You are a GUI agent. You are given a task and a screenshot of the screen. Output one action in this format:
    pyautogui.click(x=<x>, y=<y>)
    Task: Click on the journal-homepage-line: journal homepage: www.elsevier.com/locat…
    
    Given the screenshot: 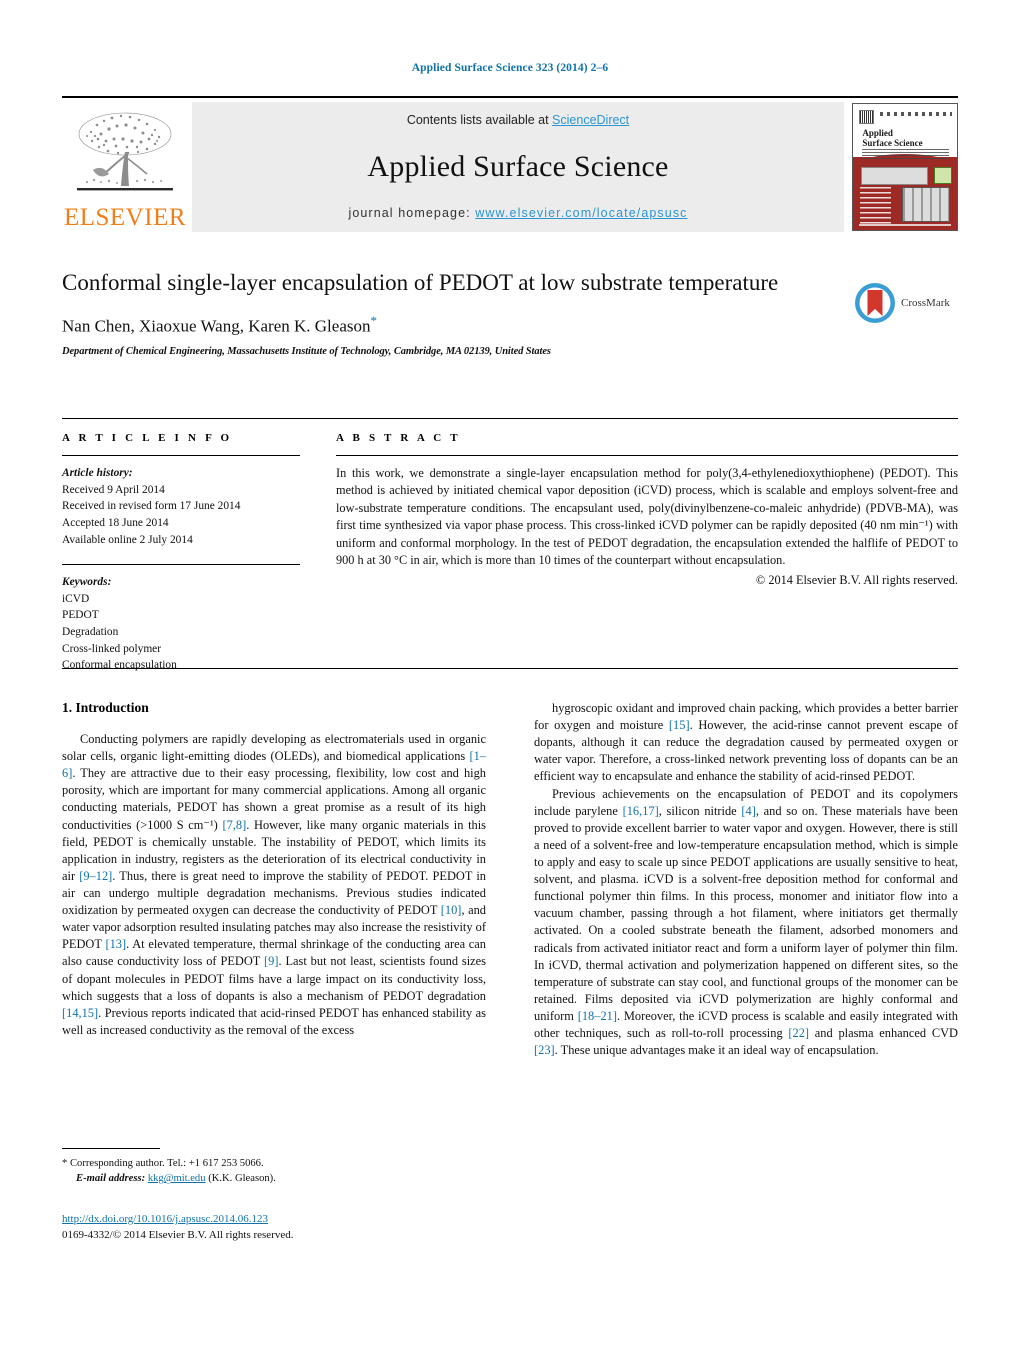 What is the action you would take?
    pyautogui.click(x=517, y=213)
    